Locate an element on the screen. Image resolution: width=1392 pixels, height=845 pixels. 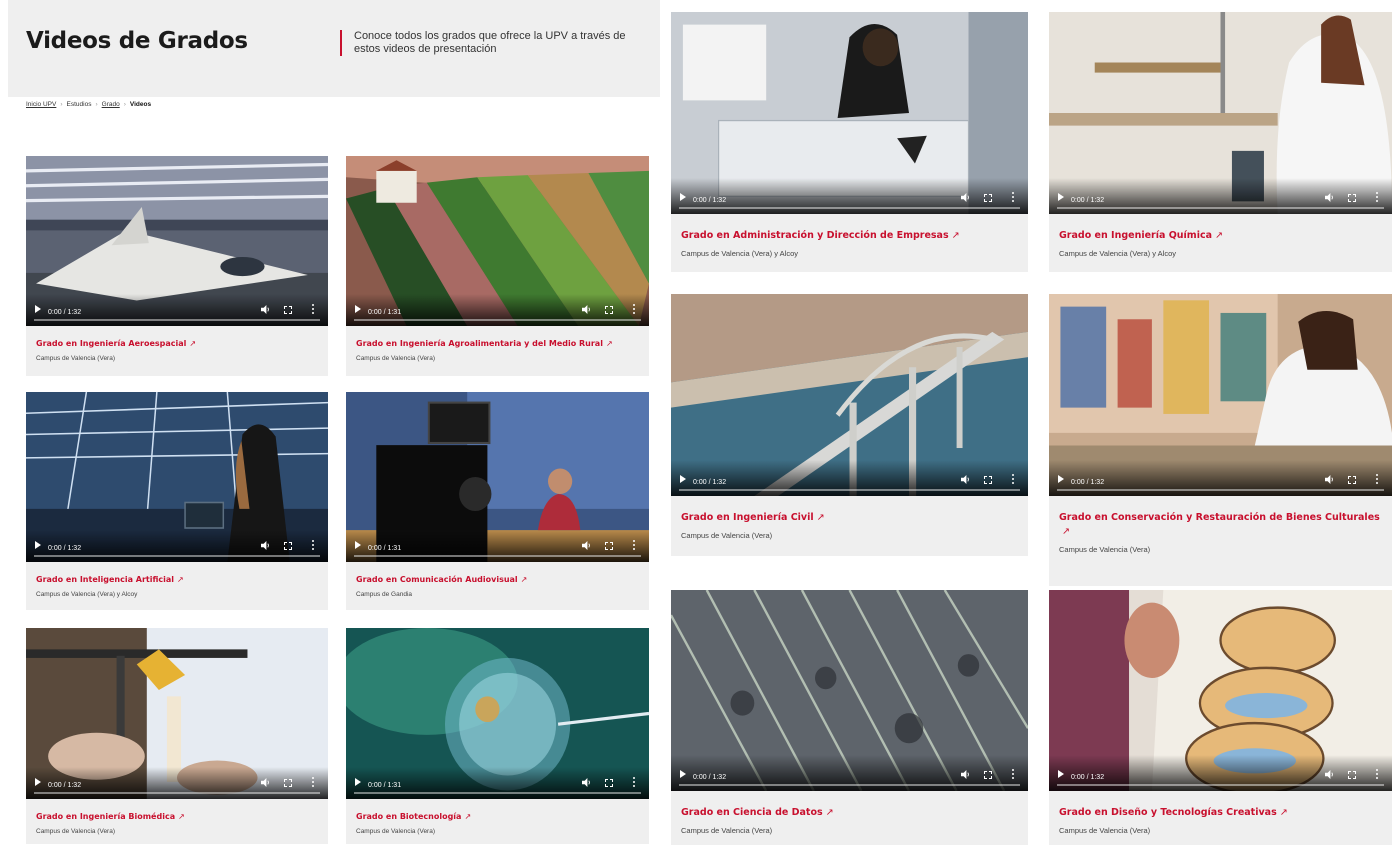
degree-title: Grado en Biotecnología is located at coordinates (409, 816).